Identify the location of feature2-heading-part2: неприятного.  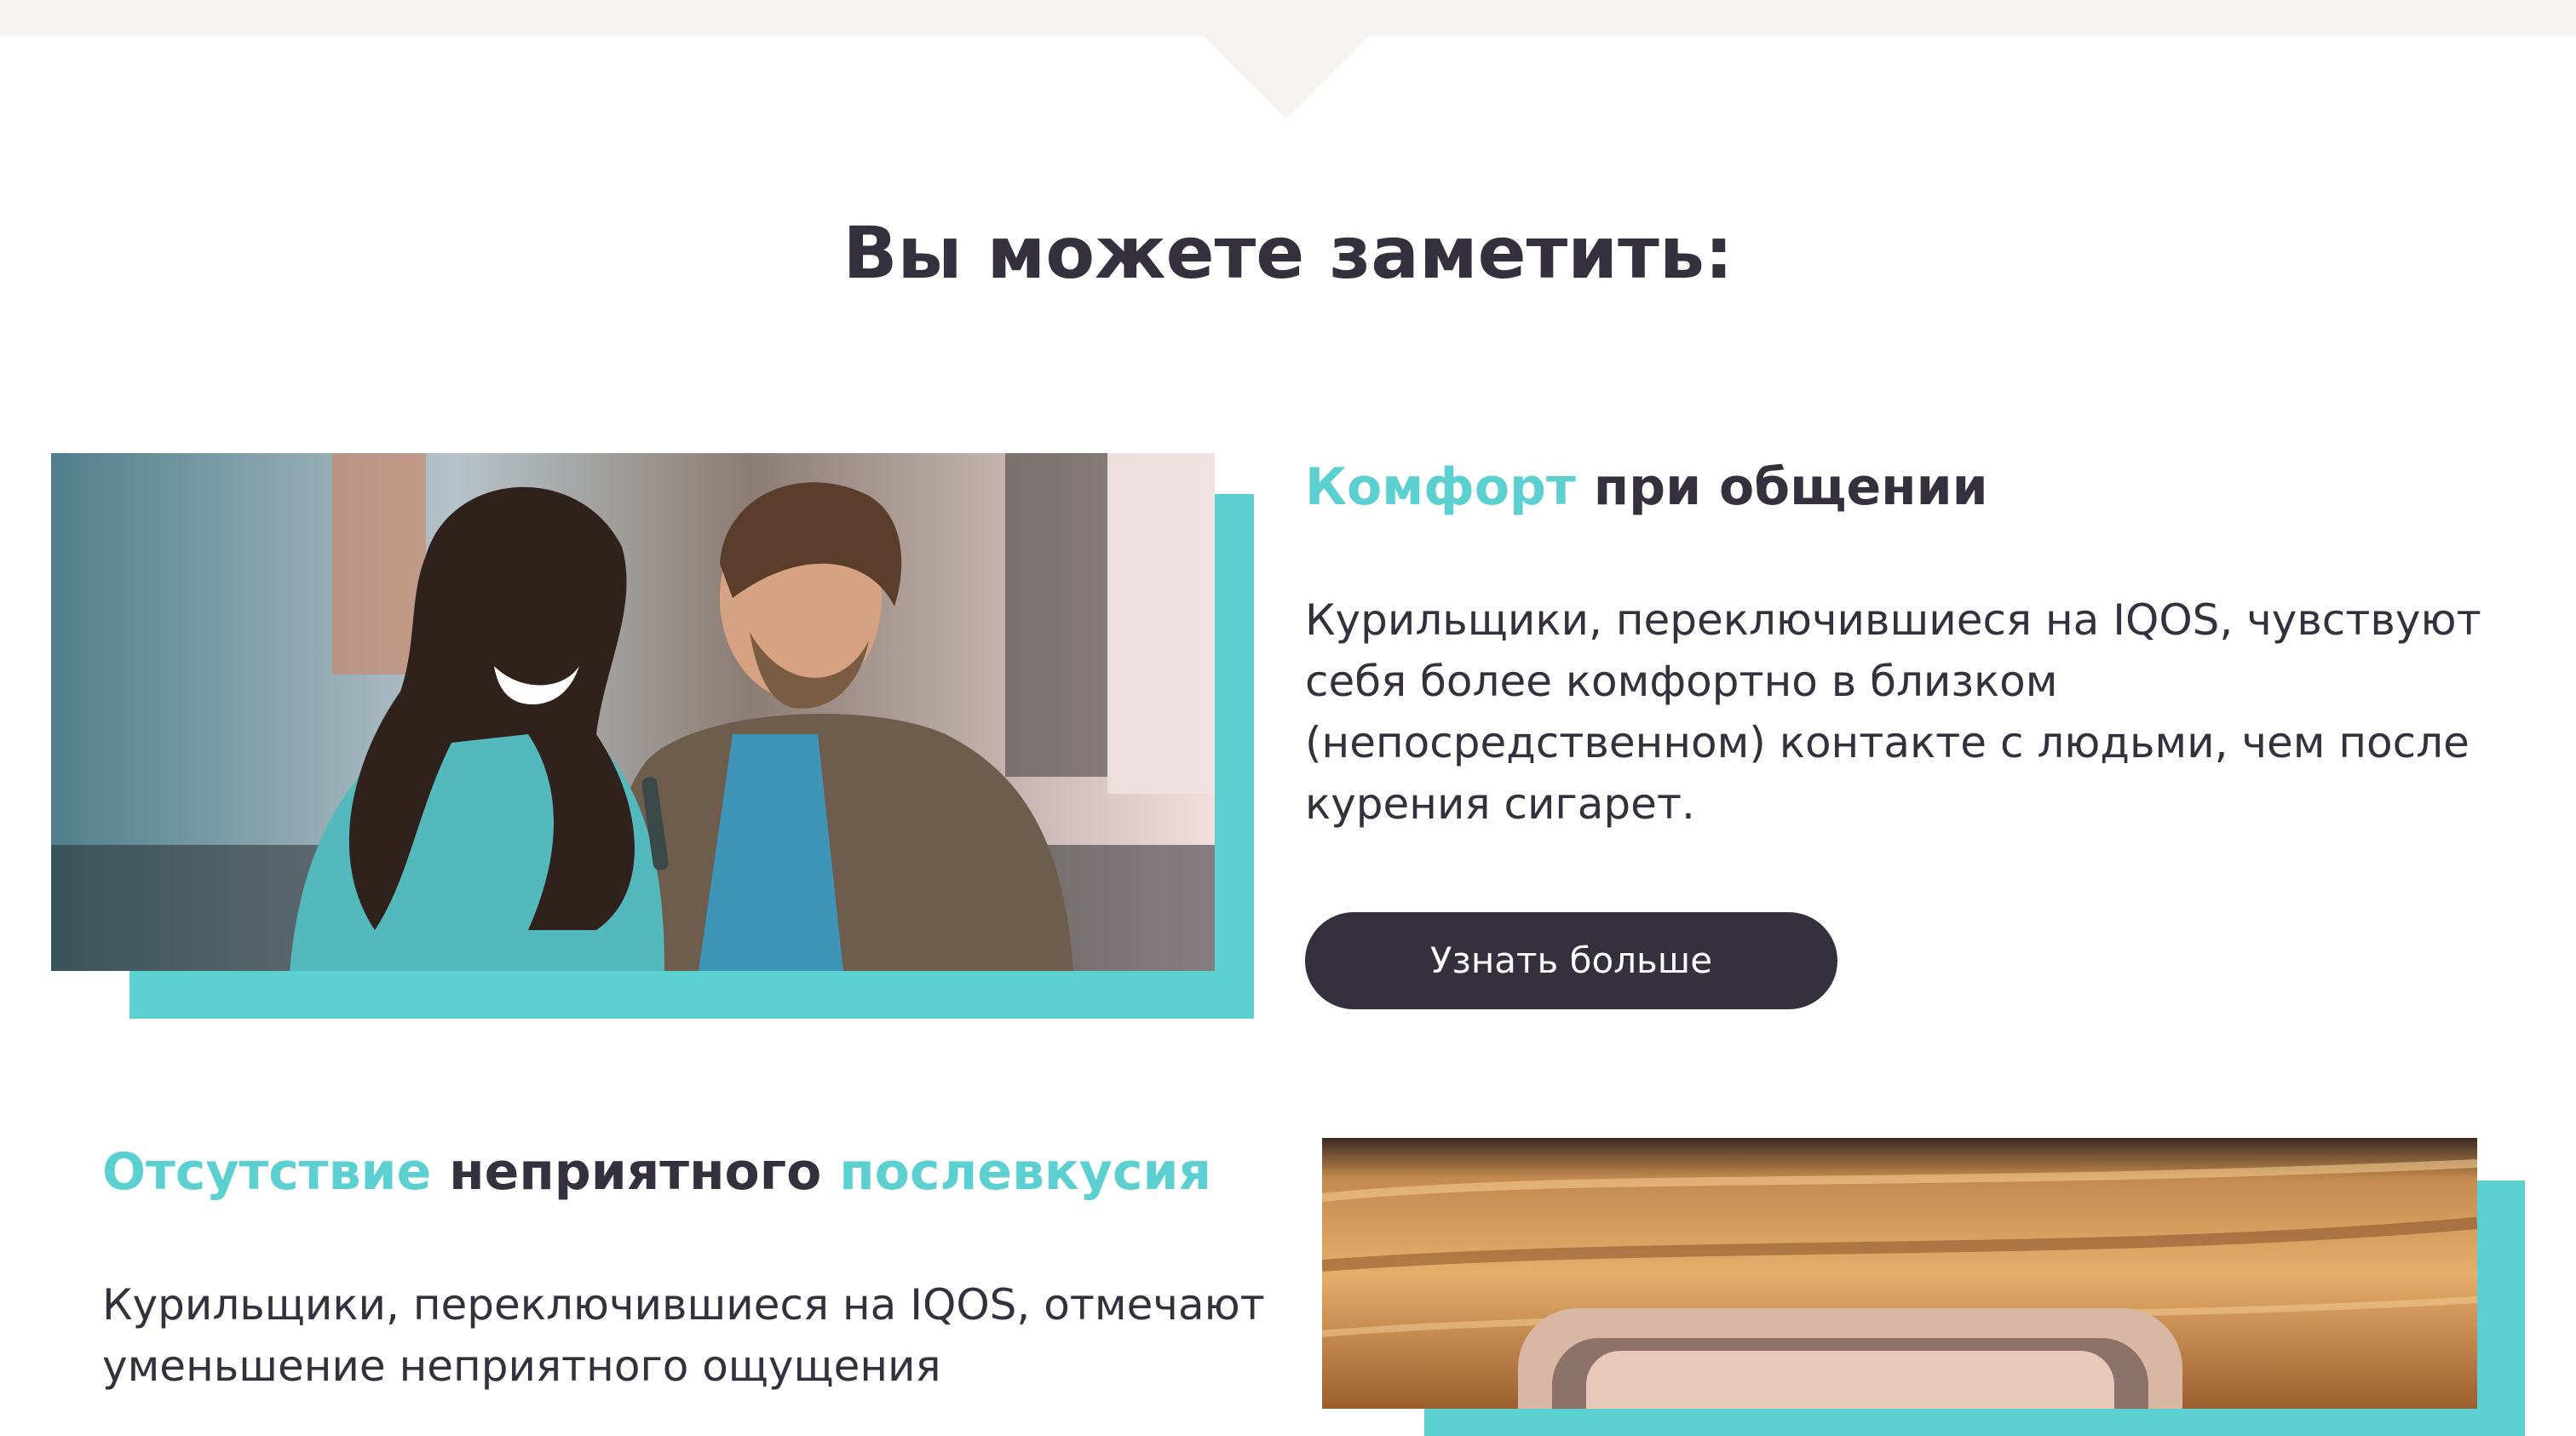
(636, 1172).